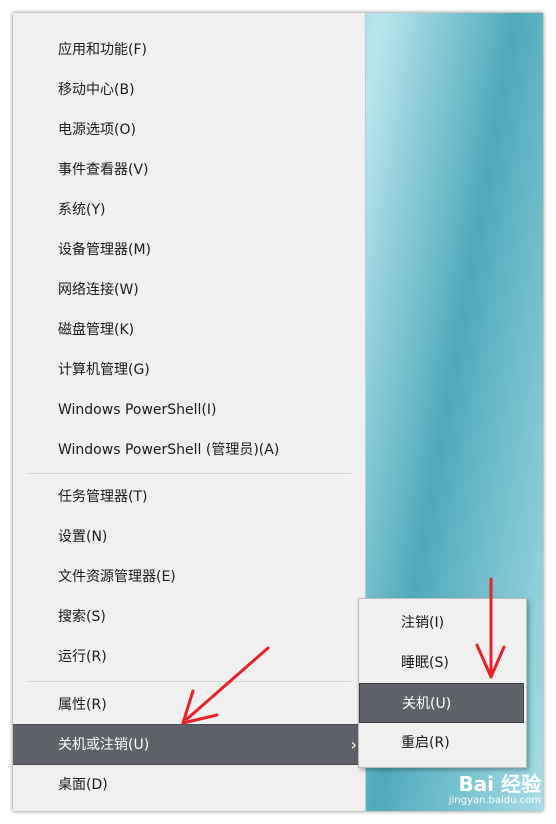 Image resolution: width=556 pixels, height=824 pixels. Describe the element at coordinates (189, 210) in the screenshot. I see `menu-item-system: 系统(Y)` at that location.